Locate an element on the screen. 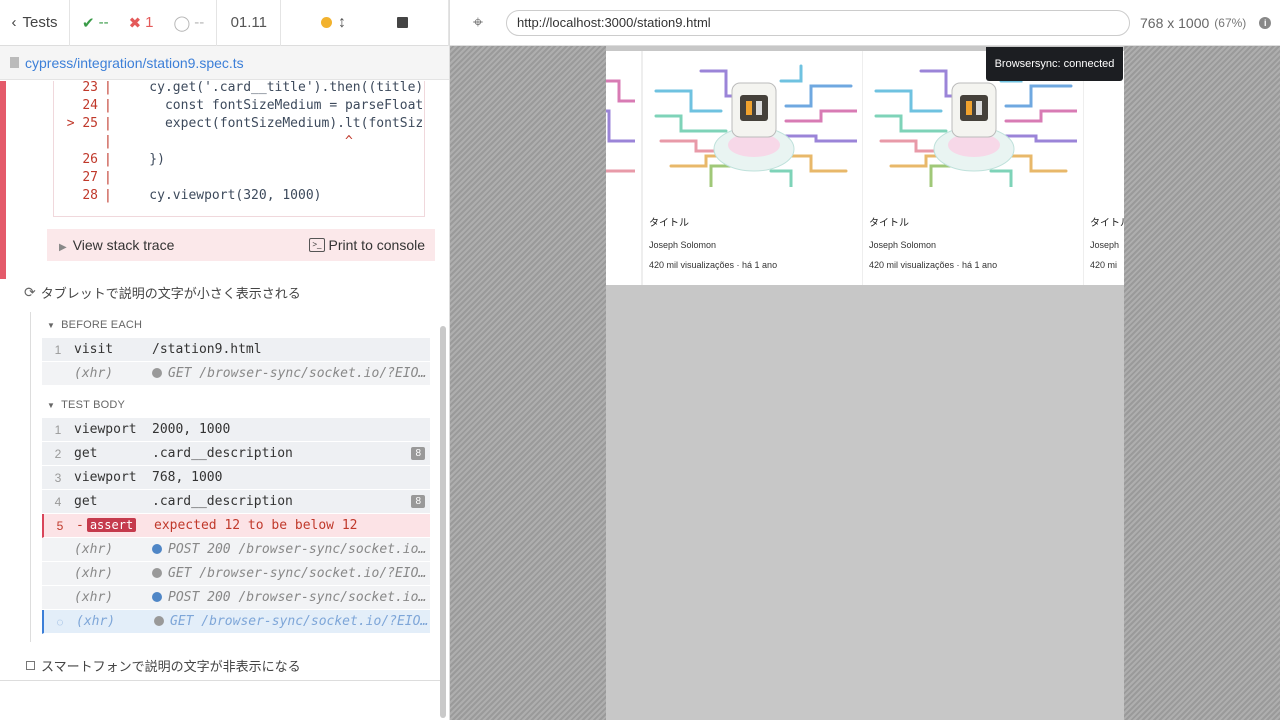 Image resolution: width=1280 pixels, height=720 pixels. test-stats: ✔ -- ✖ 1 ◯ -- is located at coordinates (144, 23).